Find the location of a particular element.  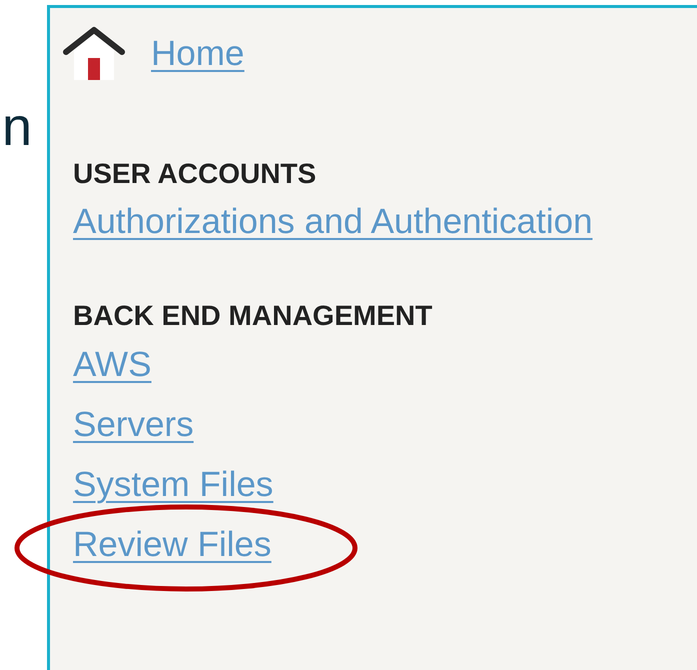

section-heading: BACK END MANAGEMENT is located at coordinates (253, 316).